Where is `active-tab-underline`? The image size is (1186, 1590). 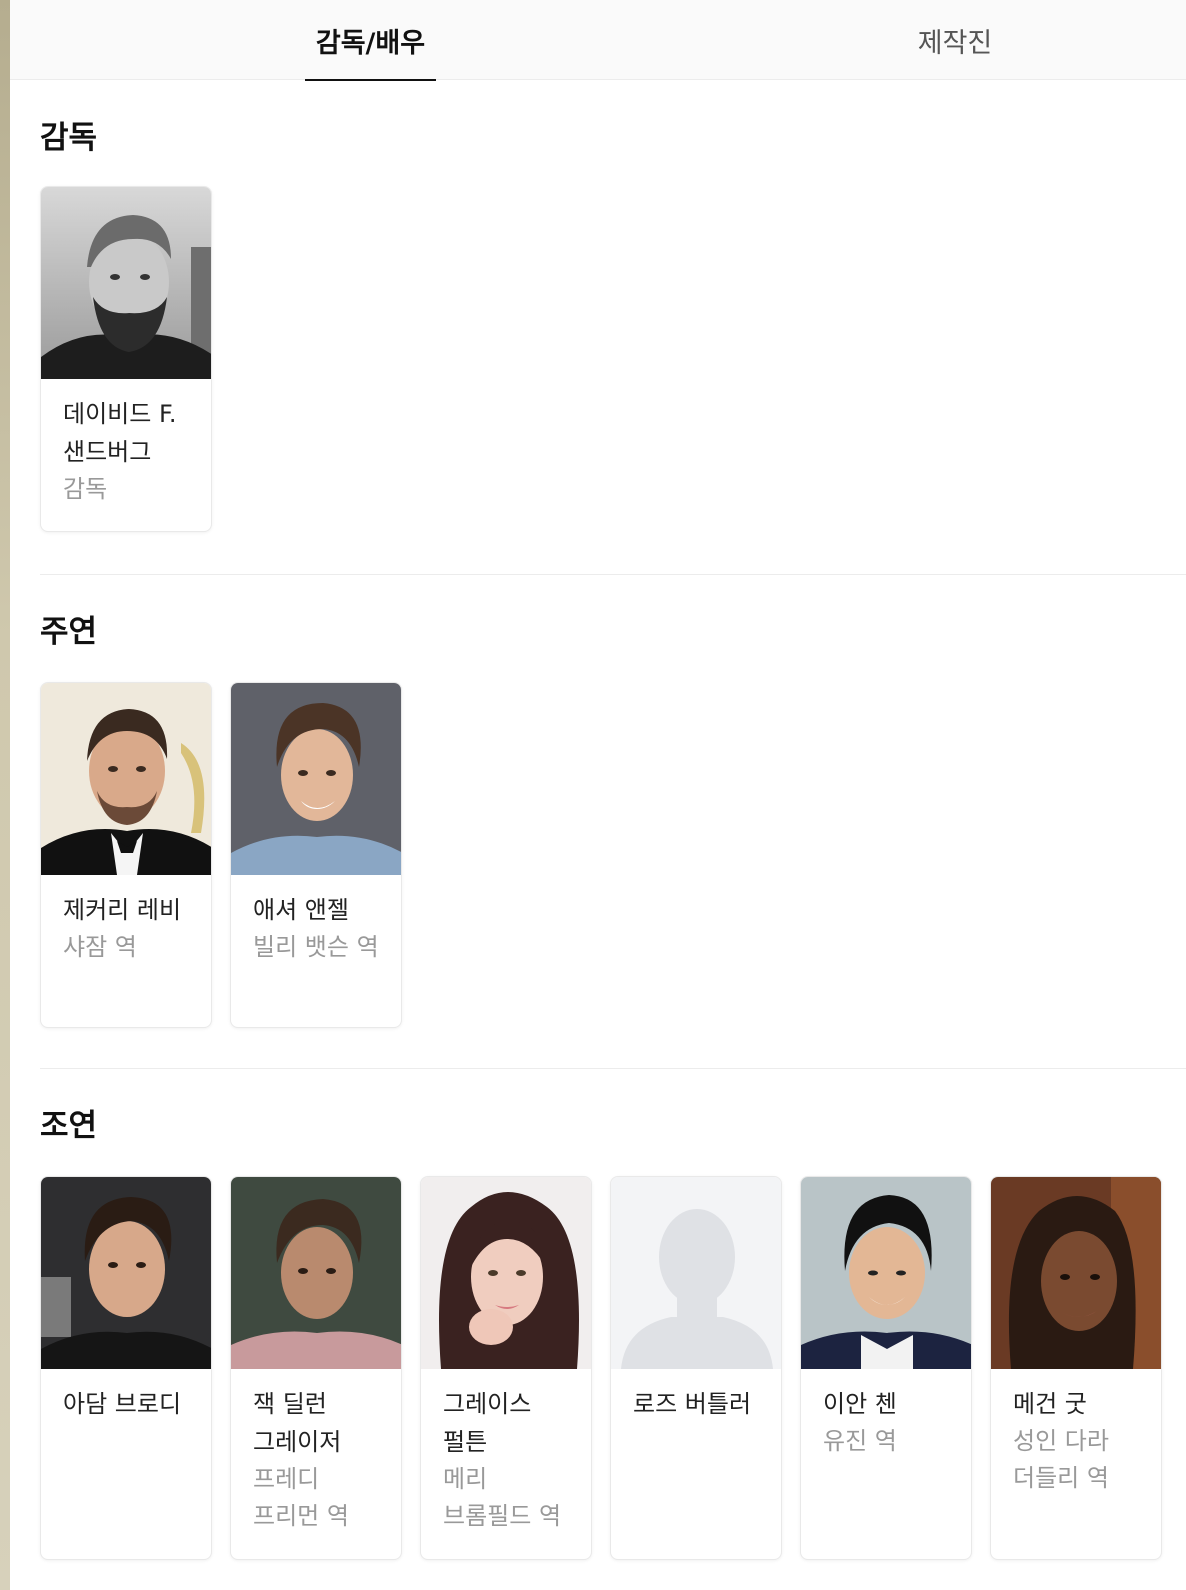
active-tab-underline is located at coordinates (370, 80).